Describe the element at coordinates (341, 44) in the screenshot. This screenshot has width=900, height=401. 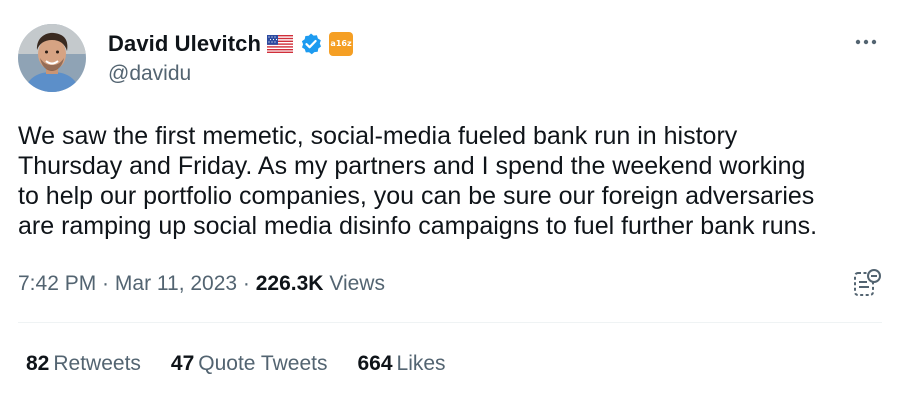
I see `a16z-badge-icon: a16z` at that location.